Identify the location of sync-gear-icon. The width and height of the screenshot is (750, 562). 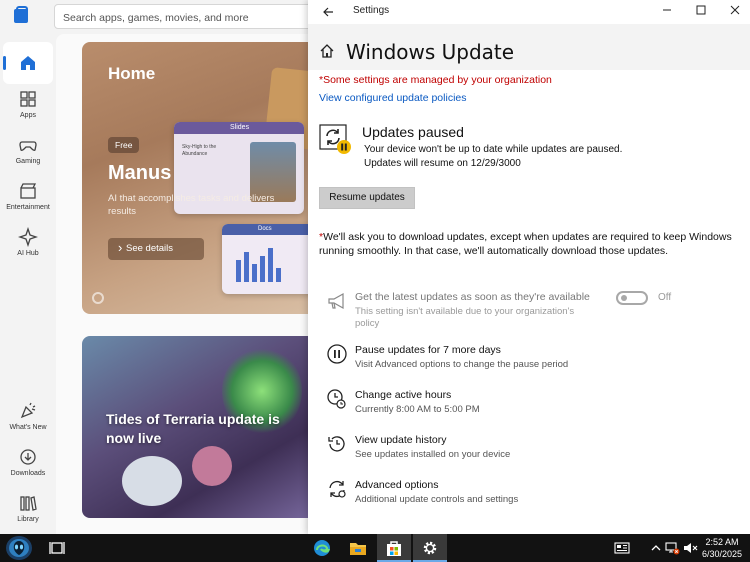
(337, 489).